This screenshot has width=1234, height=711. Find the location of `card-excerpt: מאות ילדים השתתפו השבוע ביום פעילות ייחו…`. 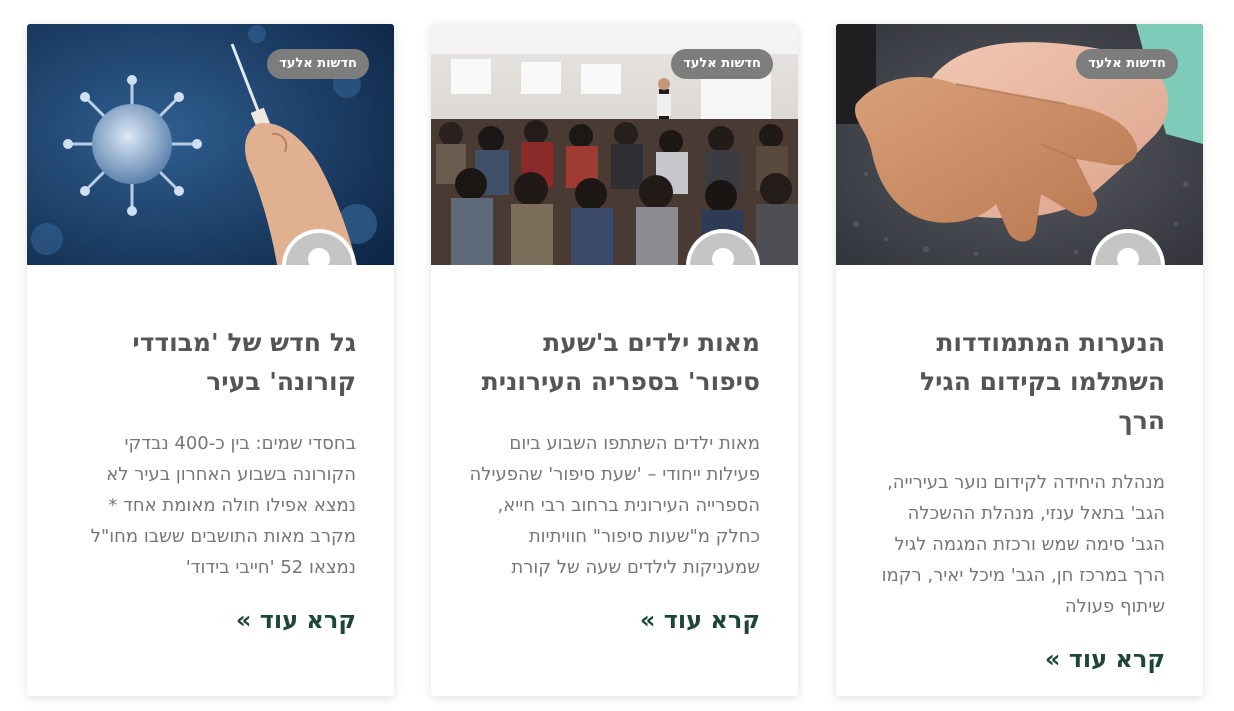

card-excerpt: מאות ילדים השתתפו השבוע ביום פעילות ייחו… is located at coordinates (614, 505).